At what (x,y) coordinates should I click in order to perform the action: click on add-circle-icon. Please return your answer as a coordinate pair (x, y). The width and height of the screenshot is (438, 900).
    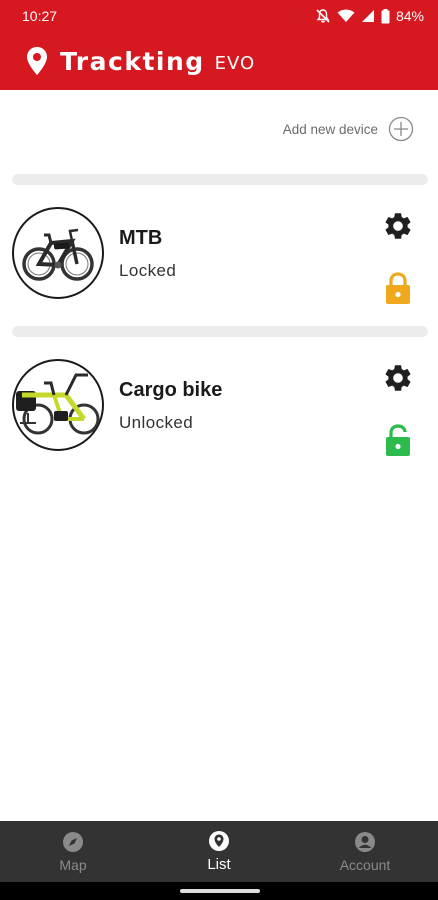
    Looking at the image, I should click on (401, 129).